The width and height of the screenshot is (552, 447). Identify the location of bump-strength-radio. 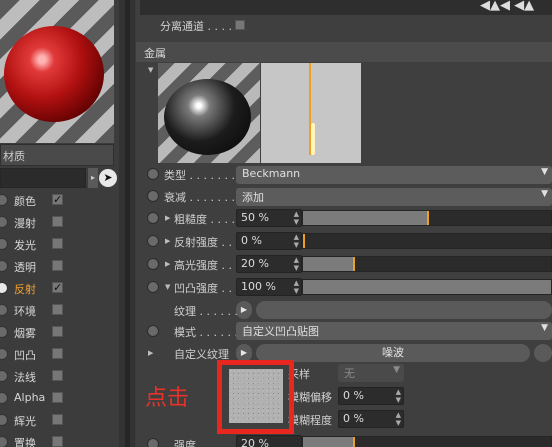
(153, 287).